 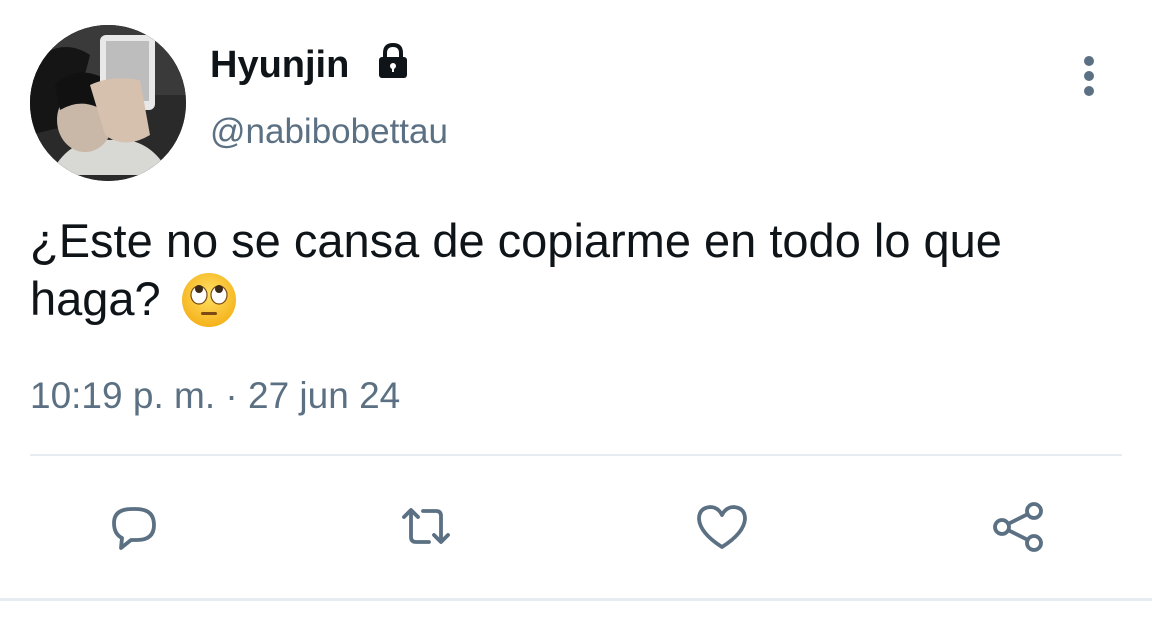 What do you see at coordinates (329, 132) in the screenshot?
I see `user-handle: @nabibobettau` at bounding box center [329, 132].